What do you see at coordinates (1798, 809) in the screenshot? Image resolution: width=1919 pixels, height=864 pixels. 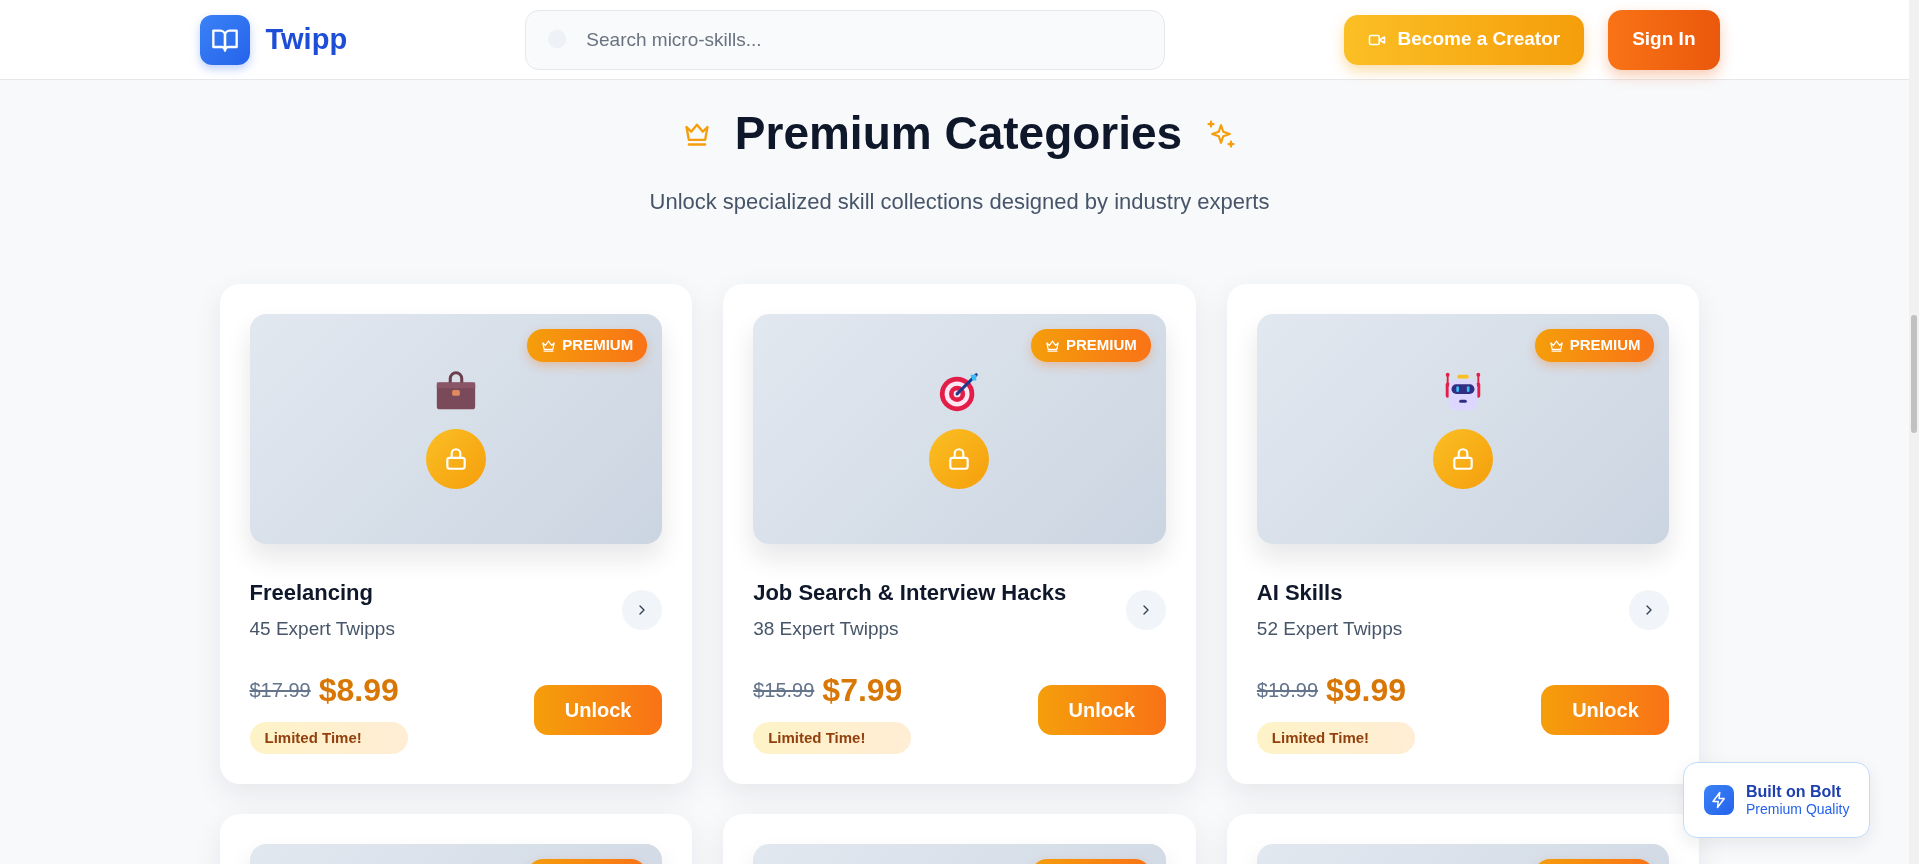 I see `badge-subtitle: Premium Quality` at bounding box center [1798, 809].